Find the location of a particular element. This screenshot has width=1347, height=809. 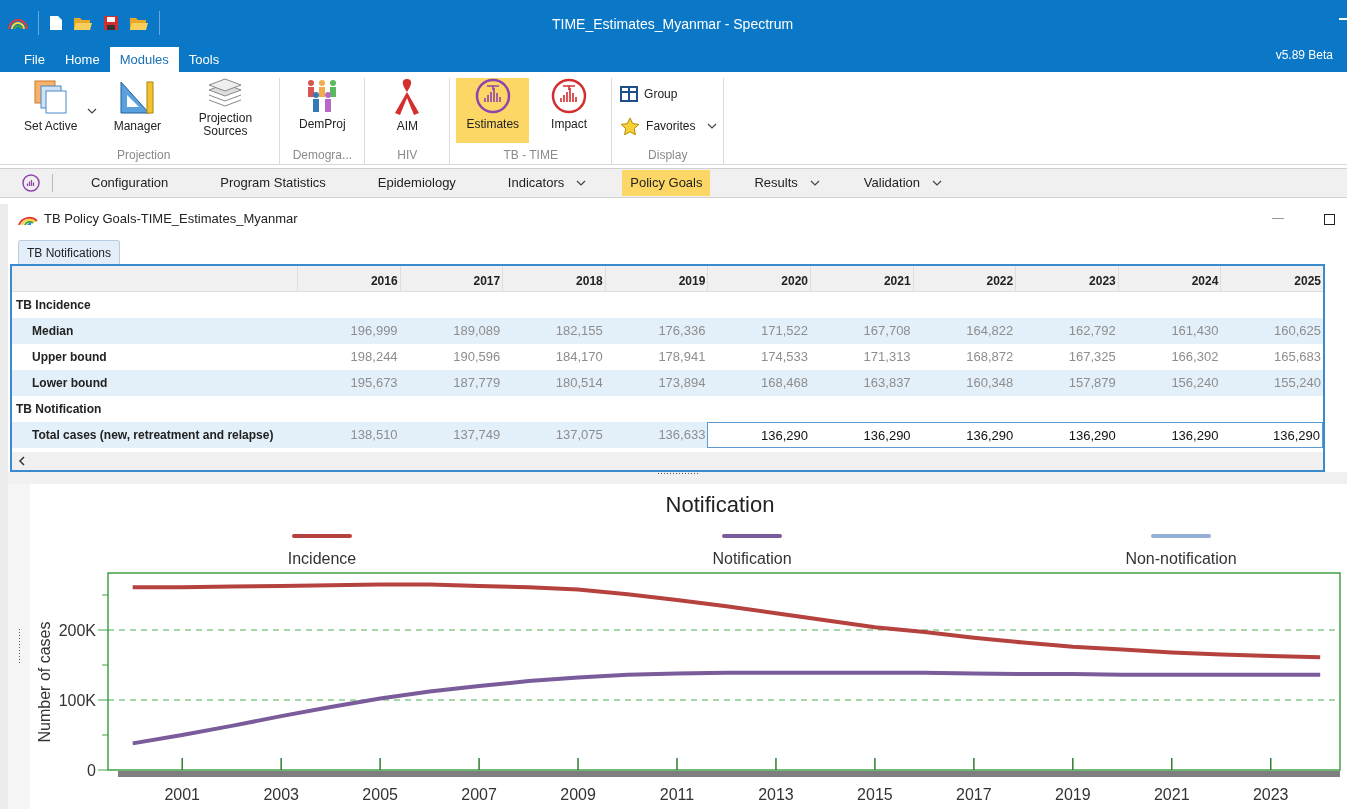

ribbon-button: Projection Sources is located at coordinates (225, 110).